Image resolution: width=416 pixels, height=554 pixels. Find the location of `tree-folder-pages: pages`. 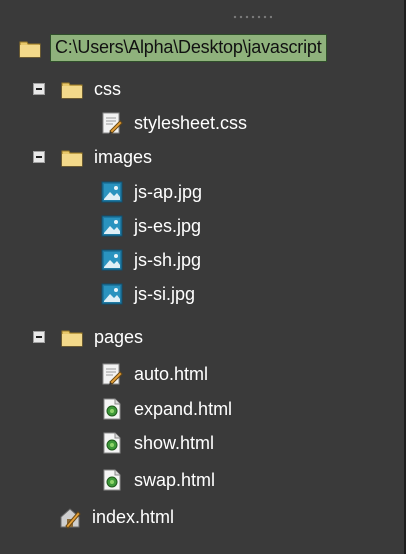

tree-folder-pages: pages is located at coordinates (101, 337).